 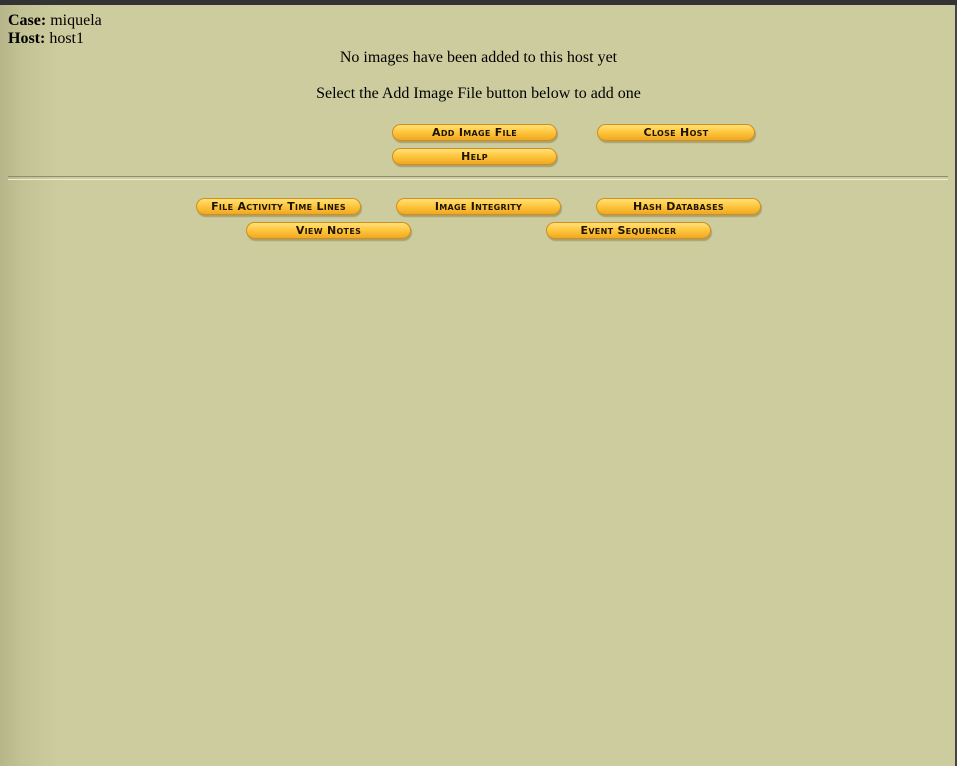 What do you see at coordinates (27, 38) in the screenshot?
I see `host-label: Host:` at bounding box center [27, 38].